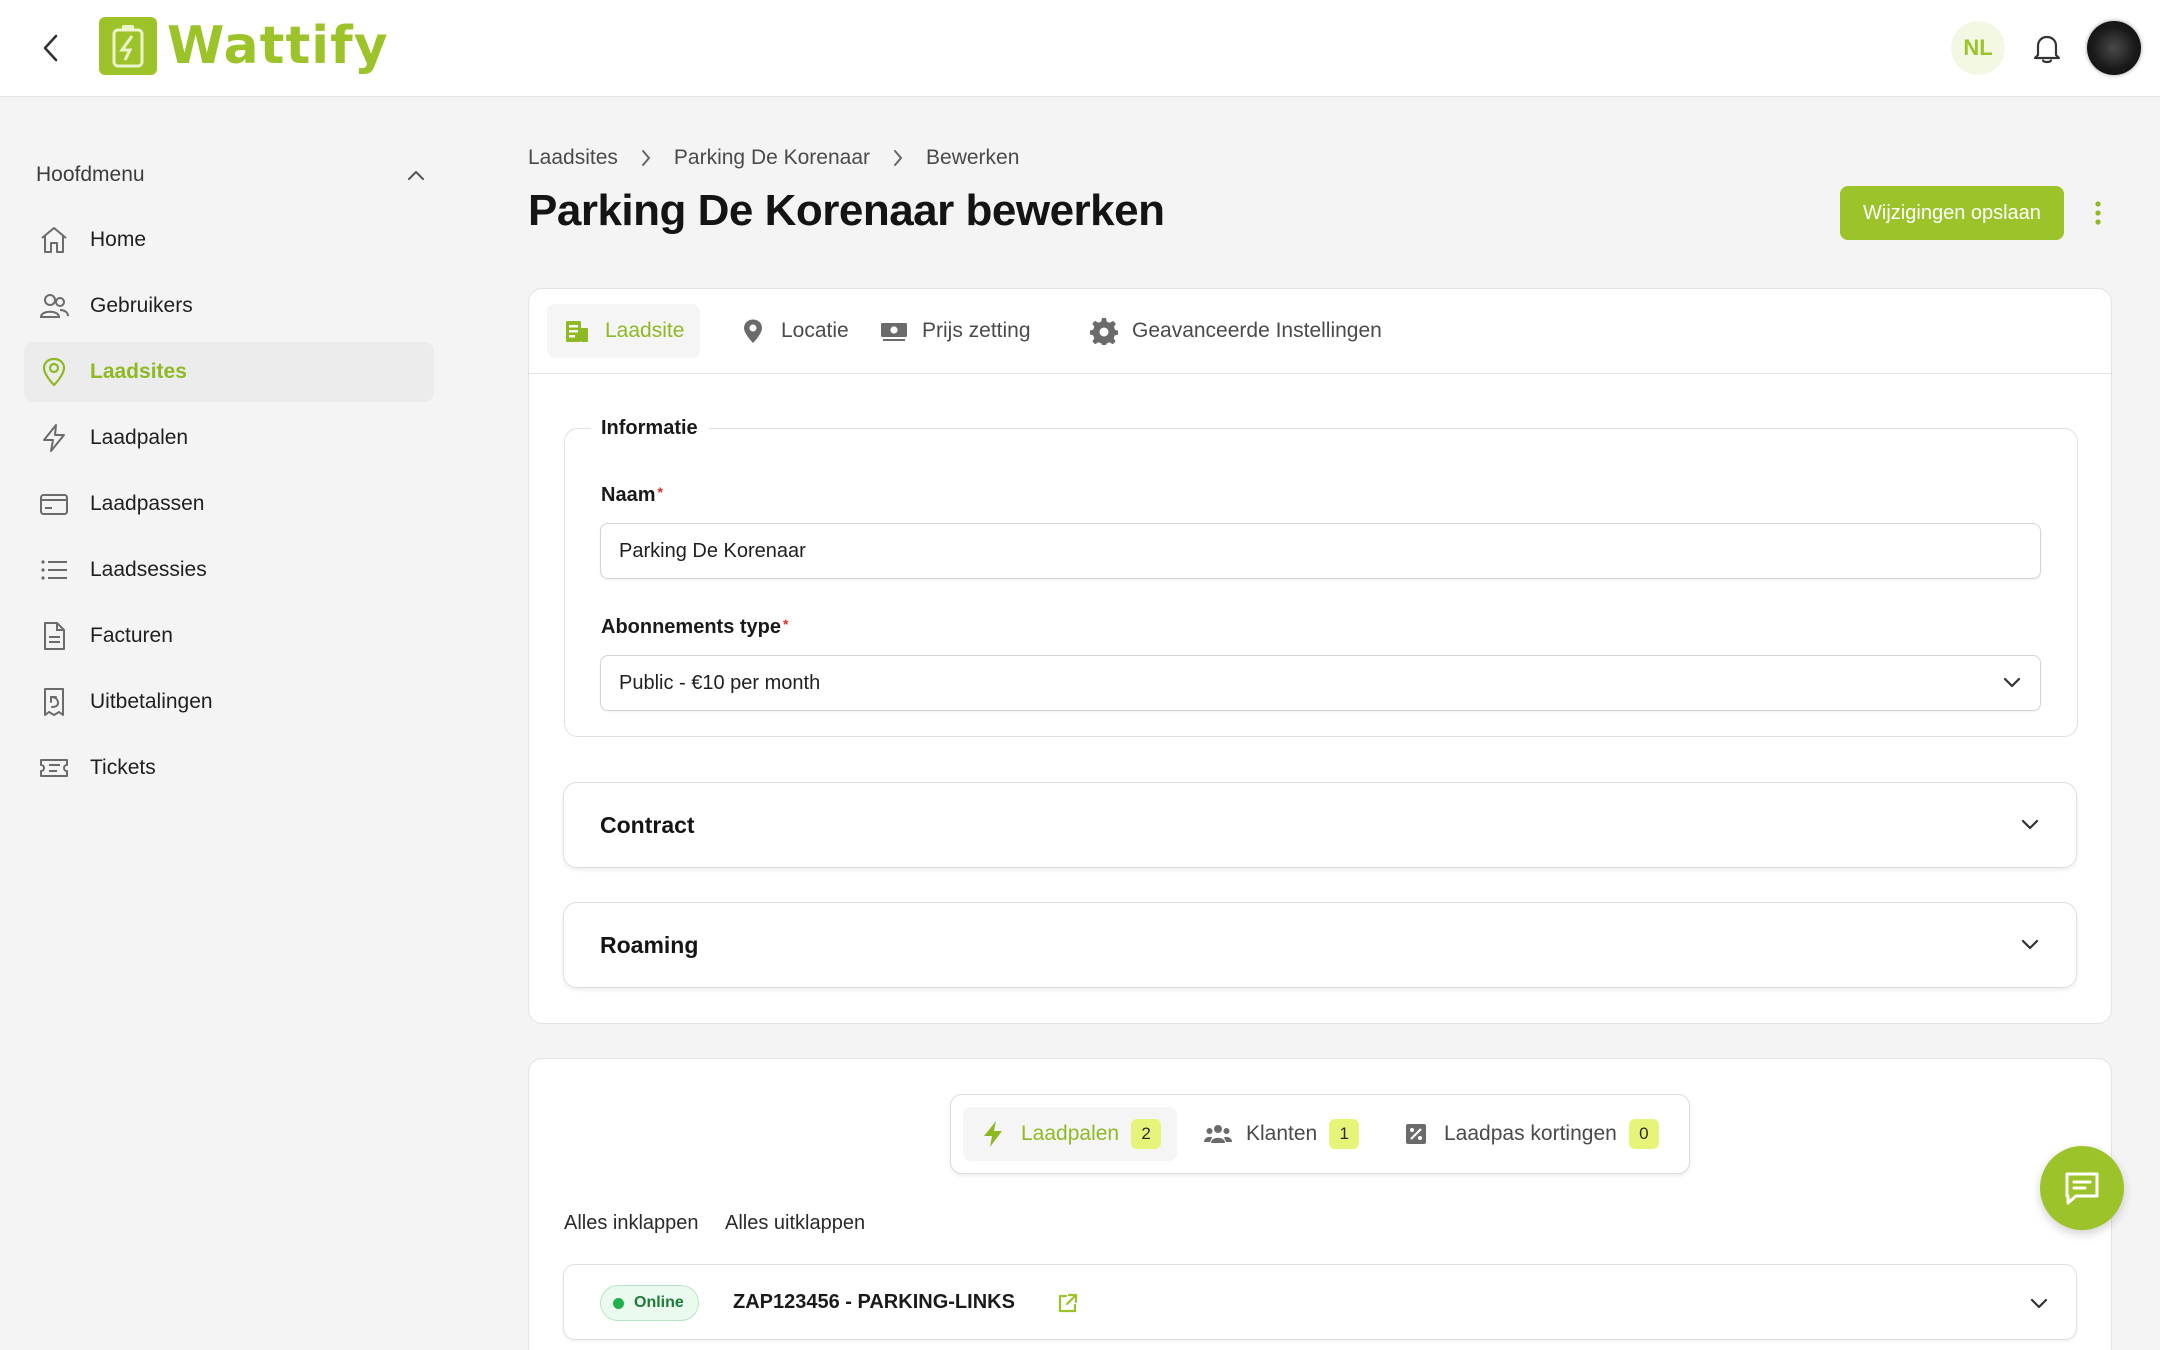  What do you see at coordinates (147, 503) in the screenshot?
I see `sidebar-item-label: Laadpassen` at bounding box center [147, 503].